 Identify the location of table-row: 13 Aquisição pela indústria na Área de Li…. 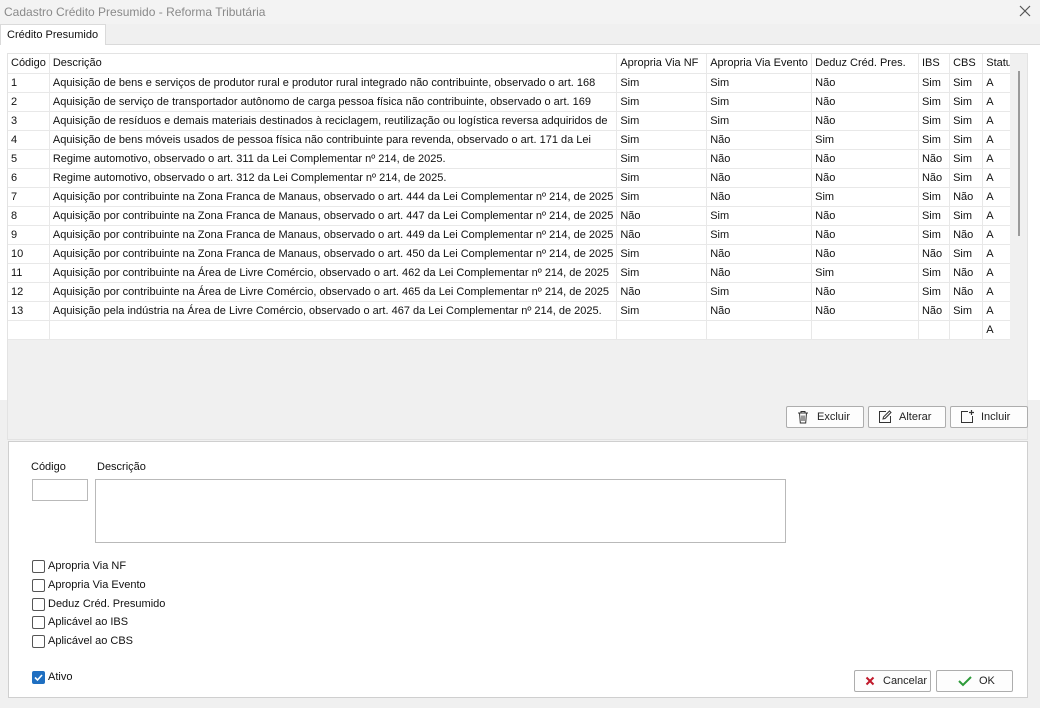
(517, 311).